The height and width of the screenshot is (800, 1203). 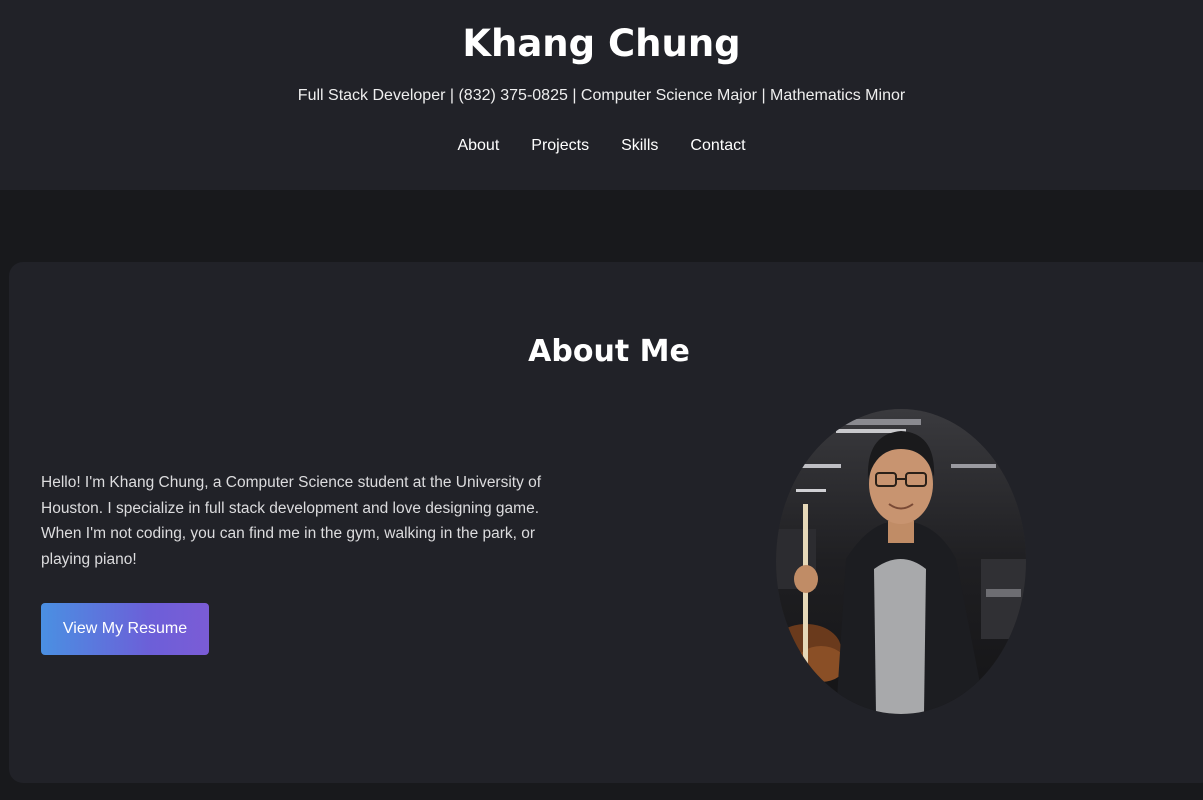 What do you see at coordinates (717, 146) in the screenshot?
I see `nav-link-contact: Contact` at bounding box center [717, 146].